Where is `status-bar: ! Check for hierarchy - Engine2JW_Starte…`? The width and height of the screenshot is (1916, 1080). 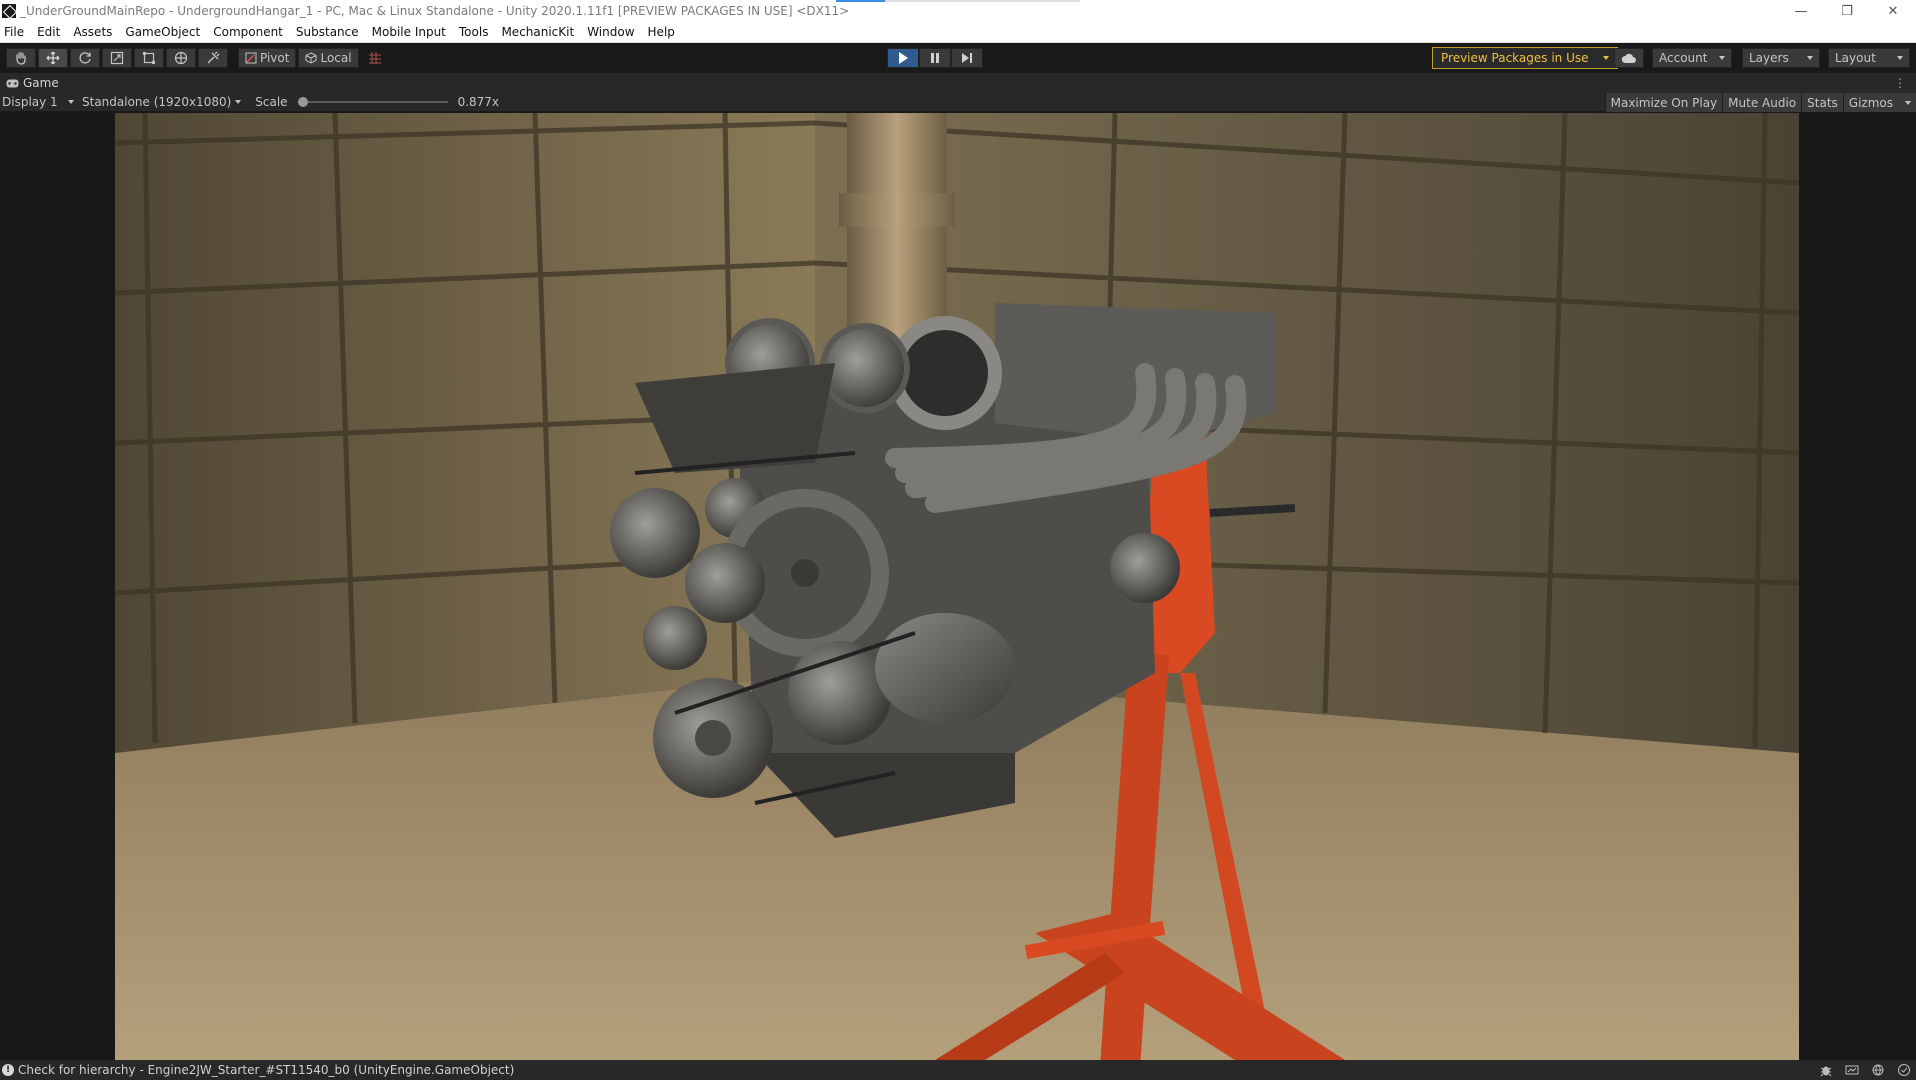
status-bar: ! Check for hierarchy - Engine2JW_Starte… is located at coordinates (958, 1070).